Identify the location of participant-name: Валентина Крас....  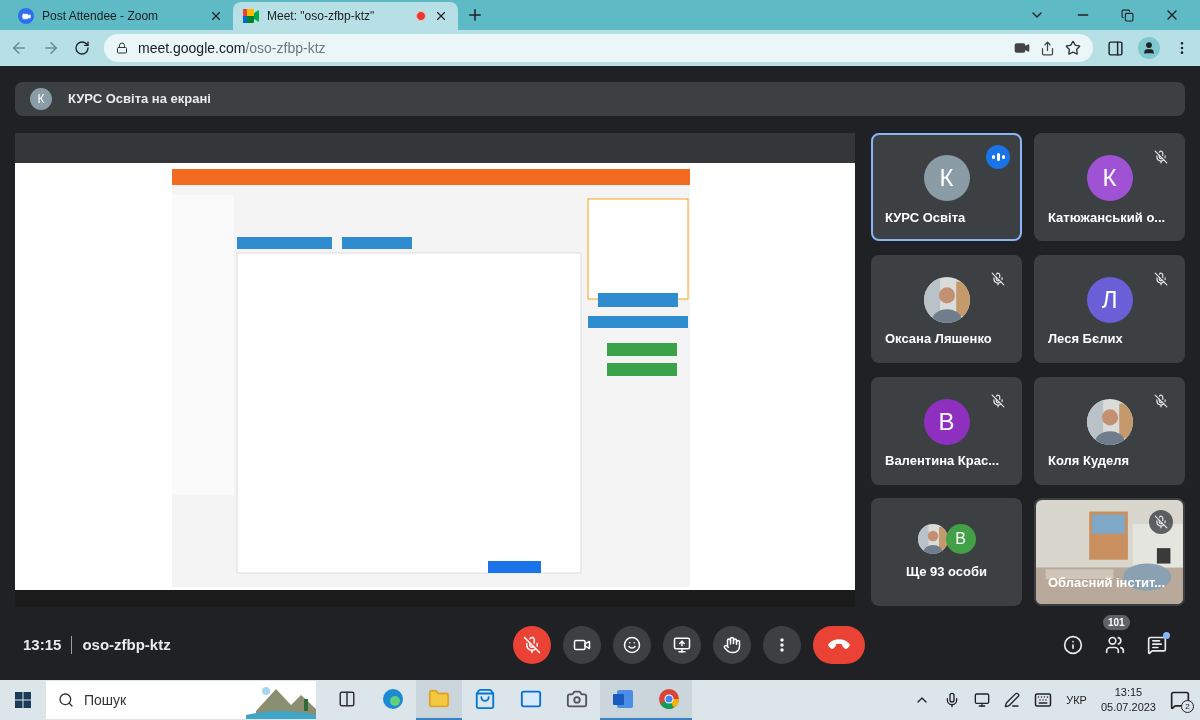
(942, 461).